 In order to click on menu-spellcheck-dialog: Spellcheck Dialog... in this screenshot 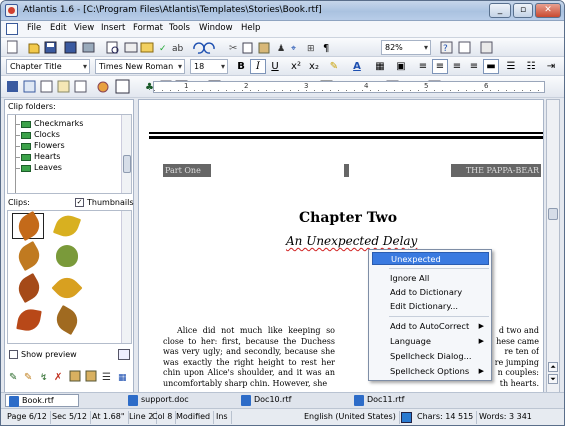, I will do `click(430, 356)`.